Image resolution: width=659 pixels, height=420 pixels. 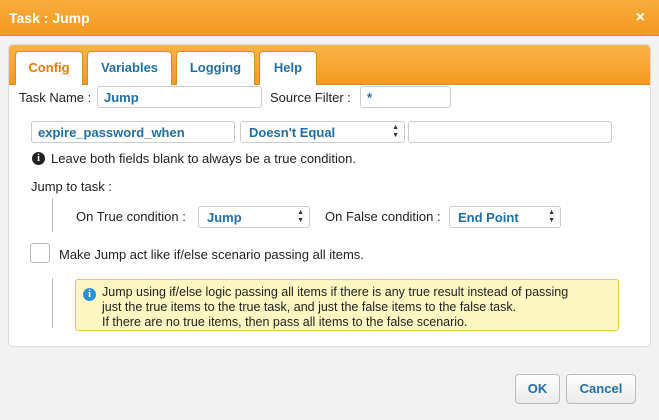 I want to click on close-icon: ×, so click(x=640, y=18).